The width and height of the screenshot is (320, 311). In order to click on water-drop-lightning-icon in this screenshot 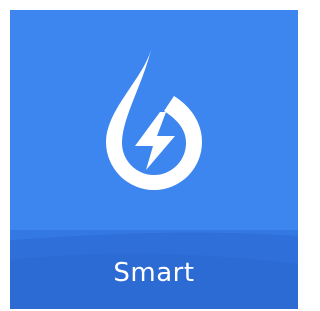, I will do `click(154, 120)`.